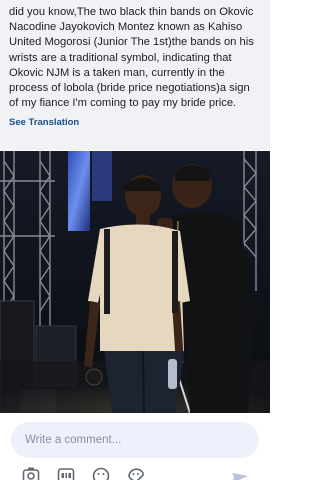 The height and width of the screenshot is (480, 320). What do you see at coordinates (101, 473) in the screenshot?
I see `emoji-icon` at bounding box center [101, 473].